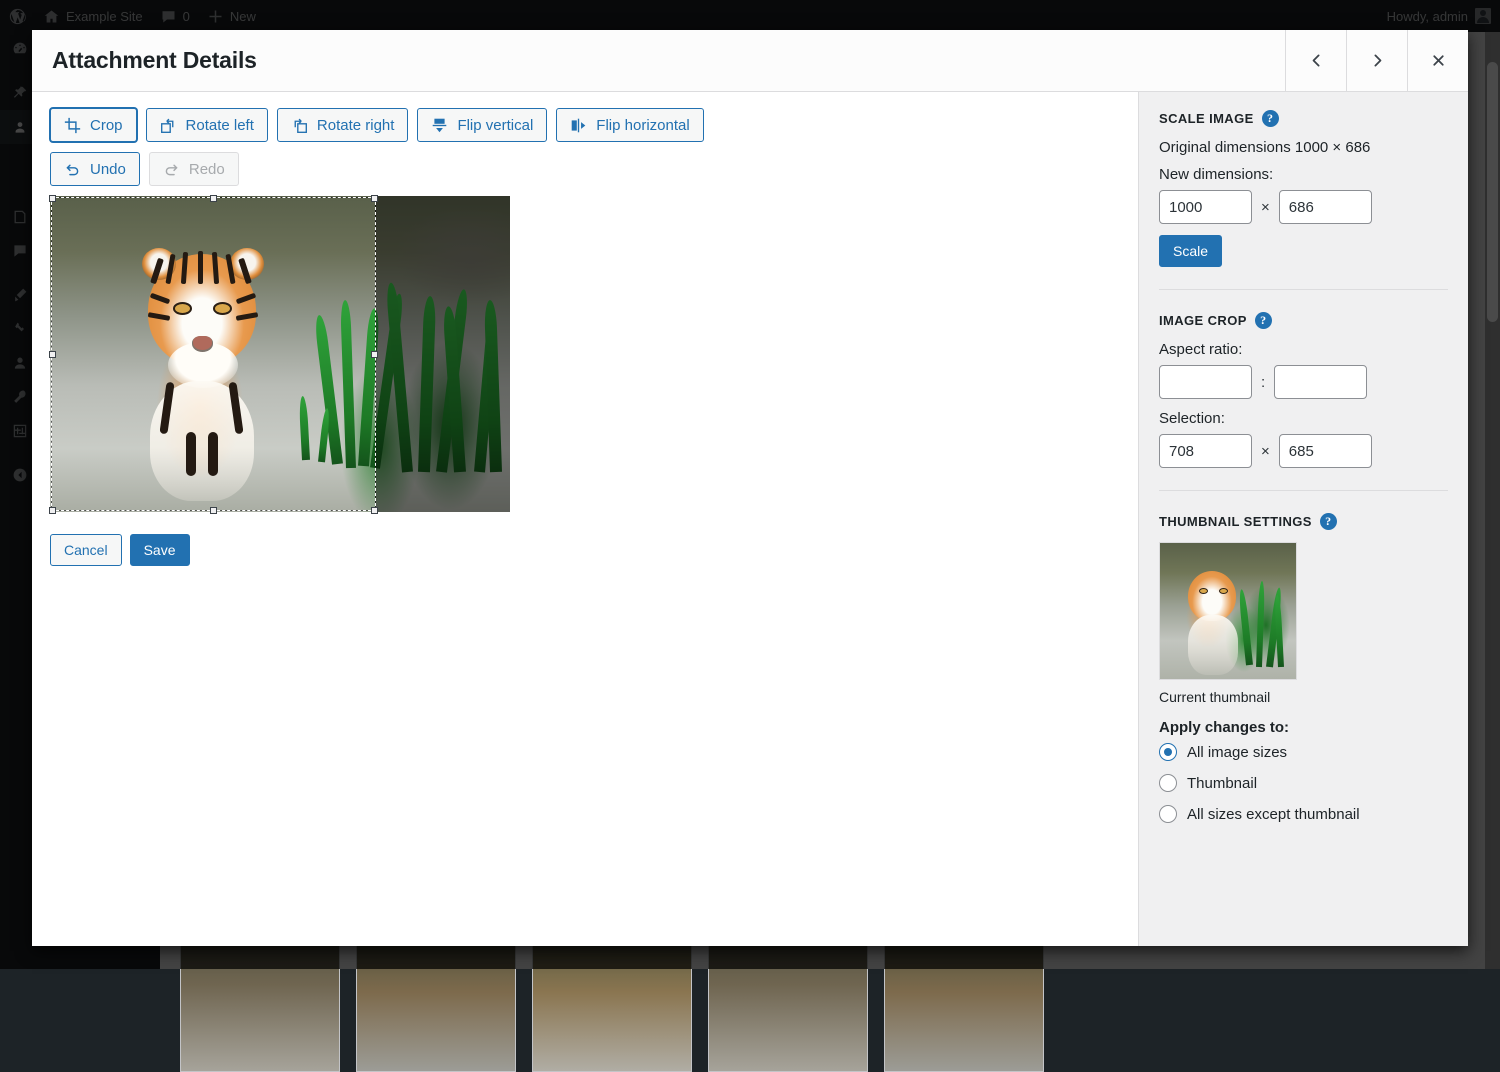  I want to click on crop-button-label: Crop, so click(106, 125).